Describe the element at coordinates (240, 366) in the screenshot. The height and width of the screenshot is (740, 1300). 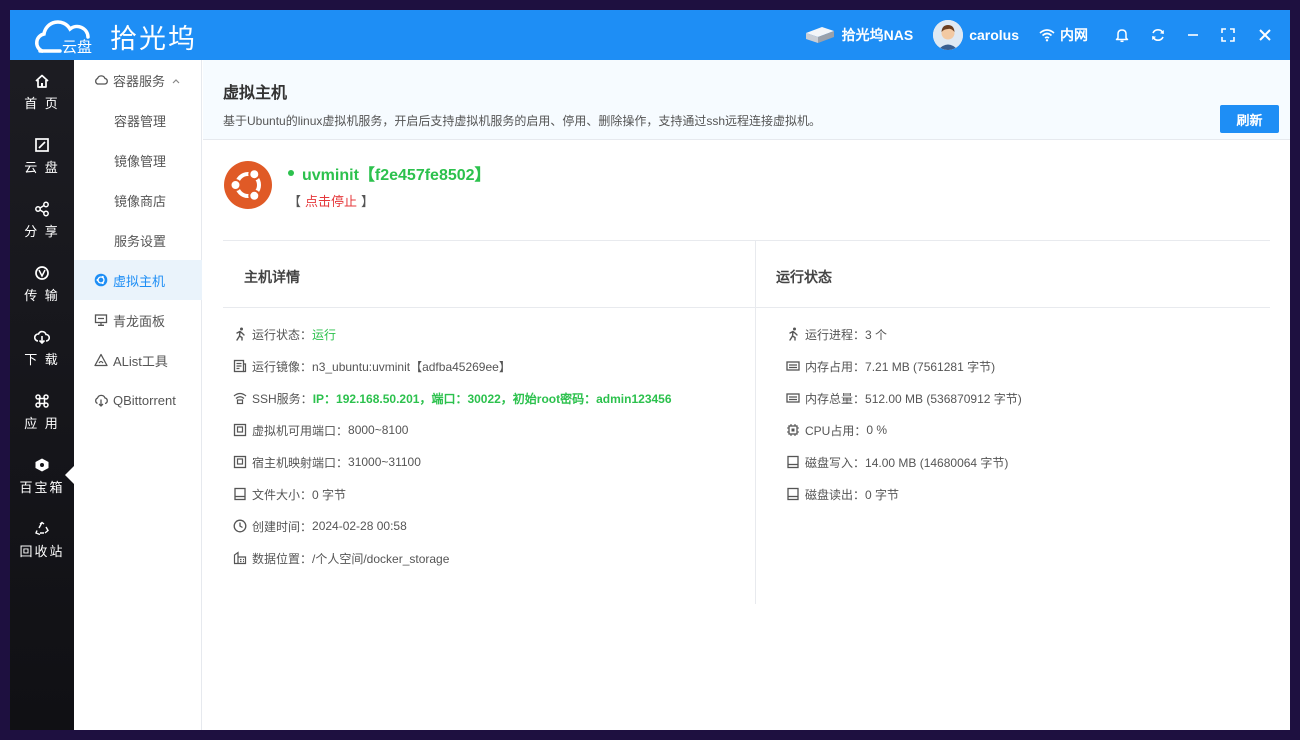
I see `image-icon` at that location.